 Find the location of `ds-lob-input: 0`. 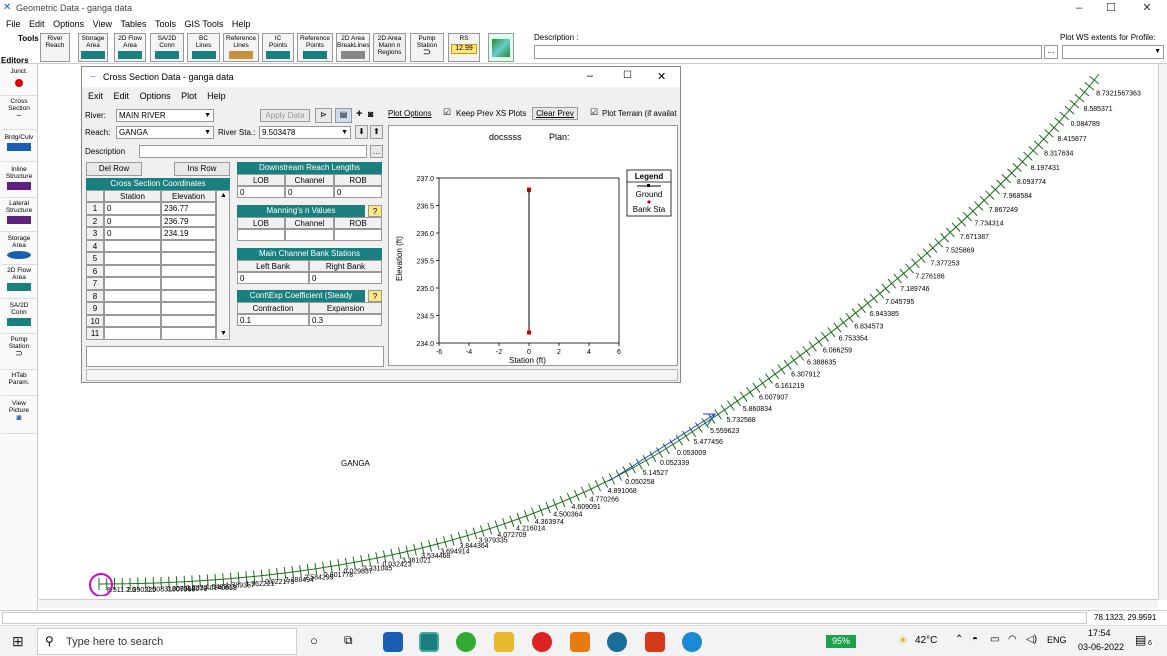

ds-lob-input: 0 is located at coordinates (261, 192).